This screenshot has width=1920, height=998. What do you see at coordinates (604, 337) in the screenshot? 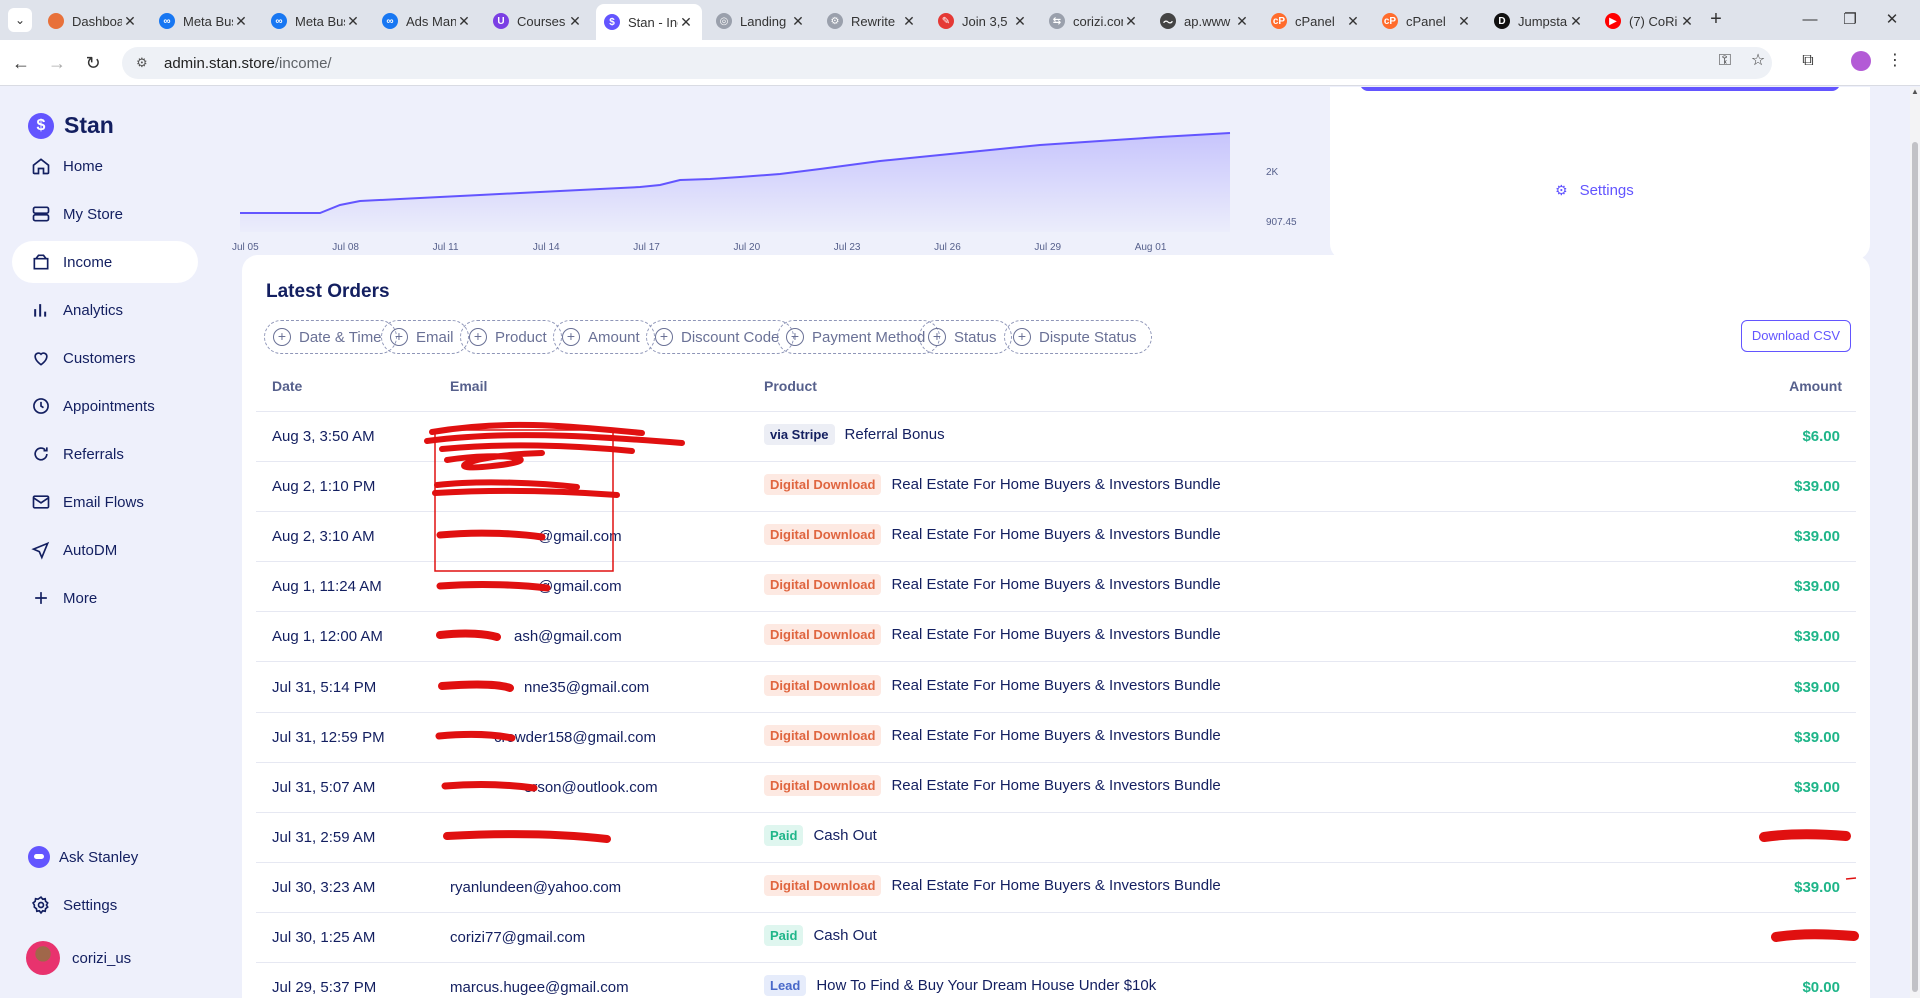
I see `filter-amount: + Amount` at bounding box center [604, 337].